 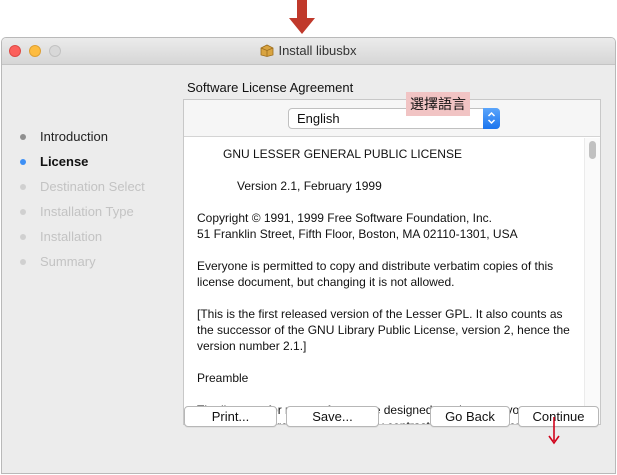 I want to click on step-label: Installation Type, so click(x=87, y=211).